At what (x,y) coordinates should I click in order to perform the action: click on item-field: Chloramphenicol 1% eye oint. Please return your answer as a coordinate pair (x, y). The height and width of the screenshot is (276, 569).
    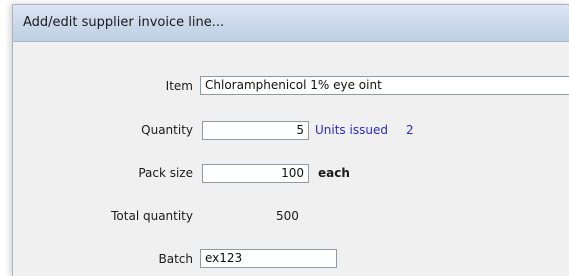
    Looking at the image, I should click on (384, 85).